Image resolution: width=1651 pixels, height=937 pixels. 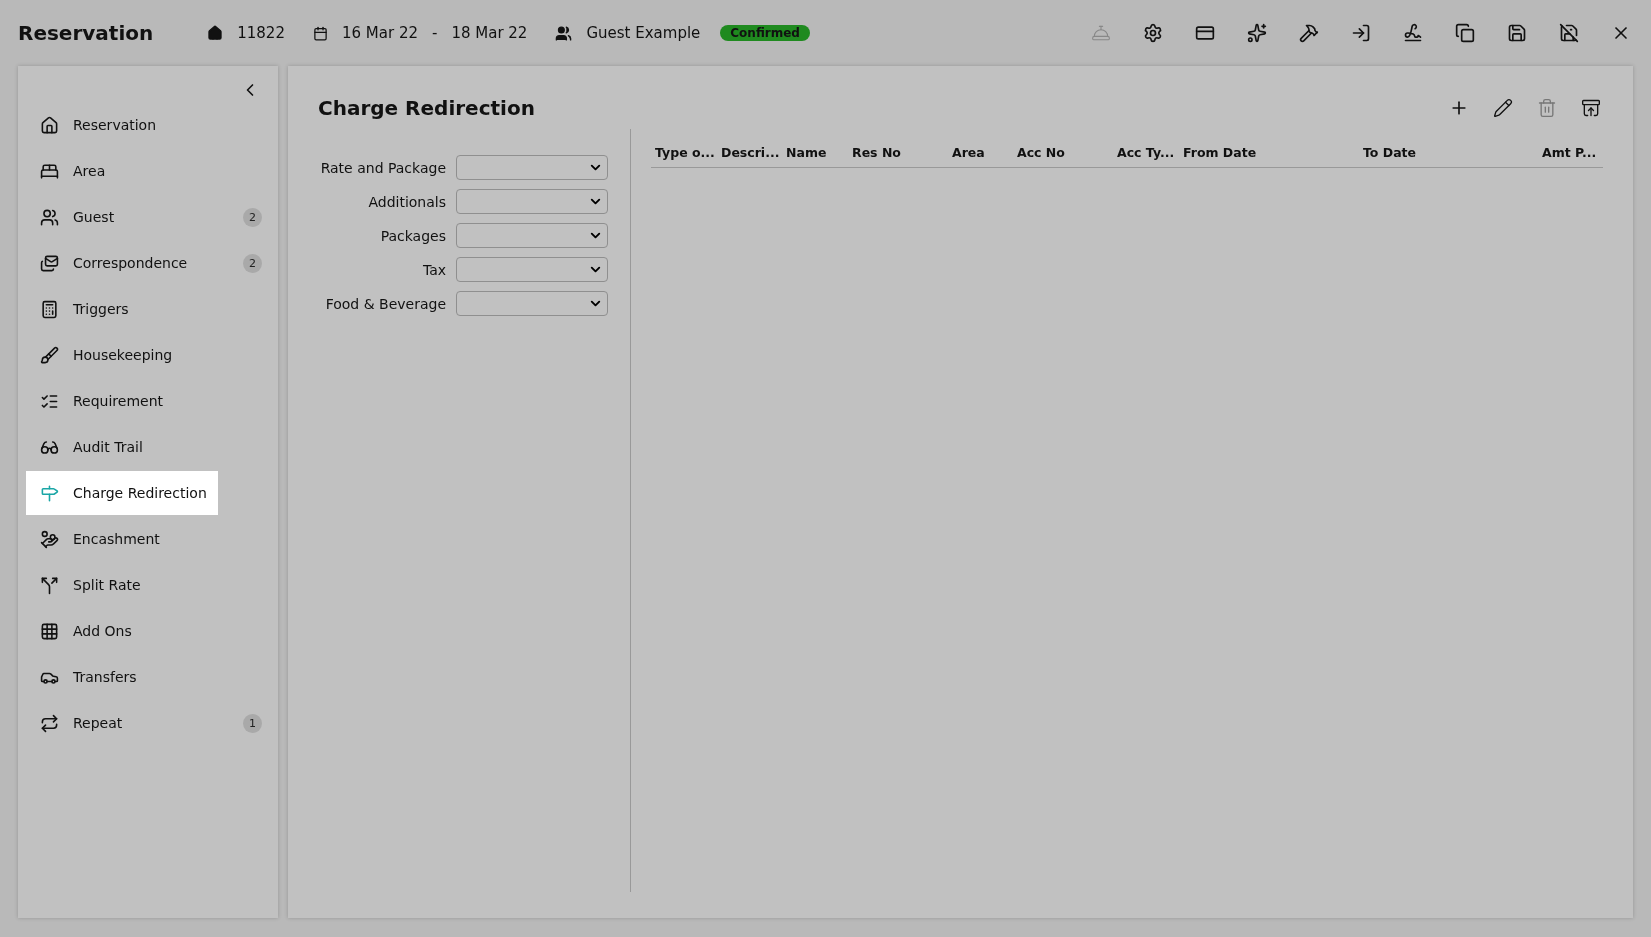 I want to click on filter-label: Food & Beverage, so click(x=385, y=303).